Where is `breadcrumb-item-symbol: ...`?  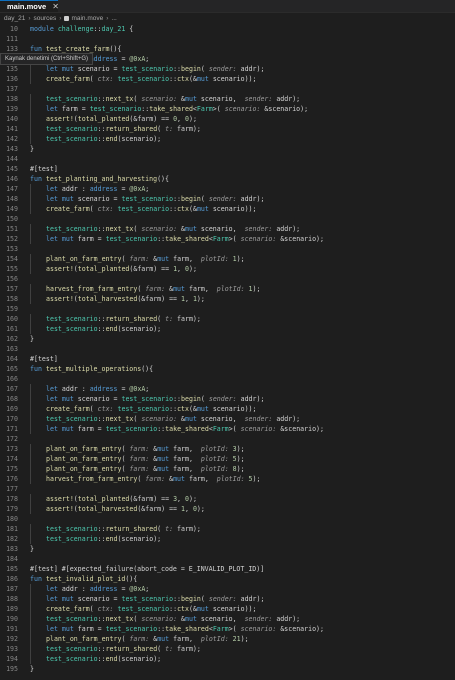 breadcrumb-item-symbol: ... is located at coordinates (113, 18).